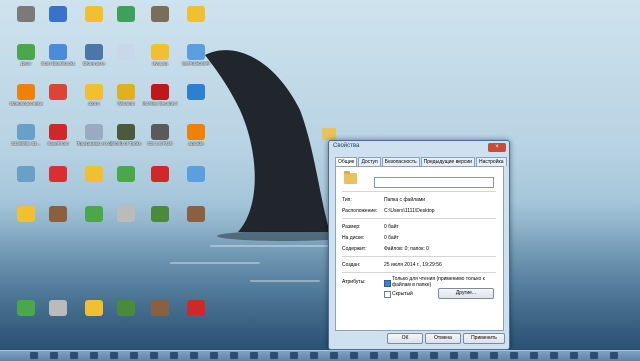  Describe the element at coordinates (443, 338) in the screenshot. I see `cancel-button: Отмена` at that location.